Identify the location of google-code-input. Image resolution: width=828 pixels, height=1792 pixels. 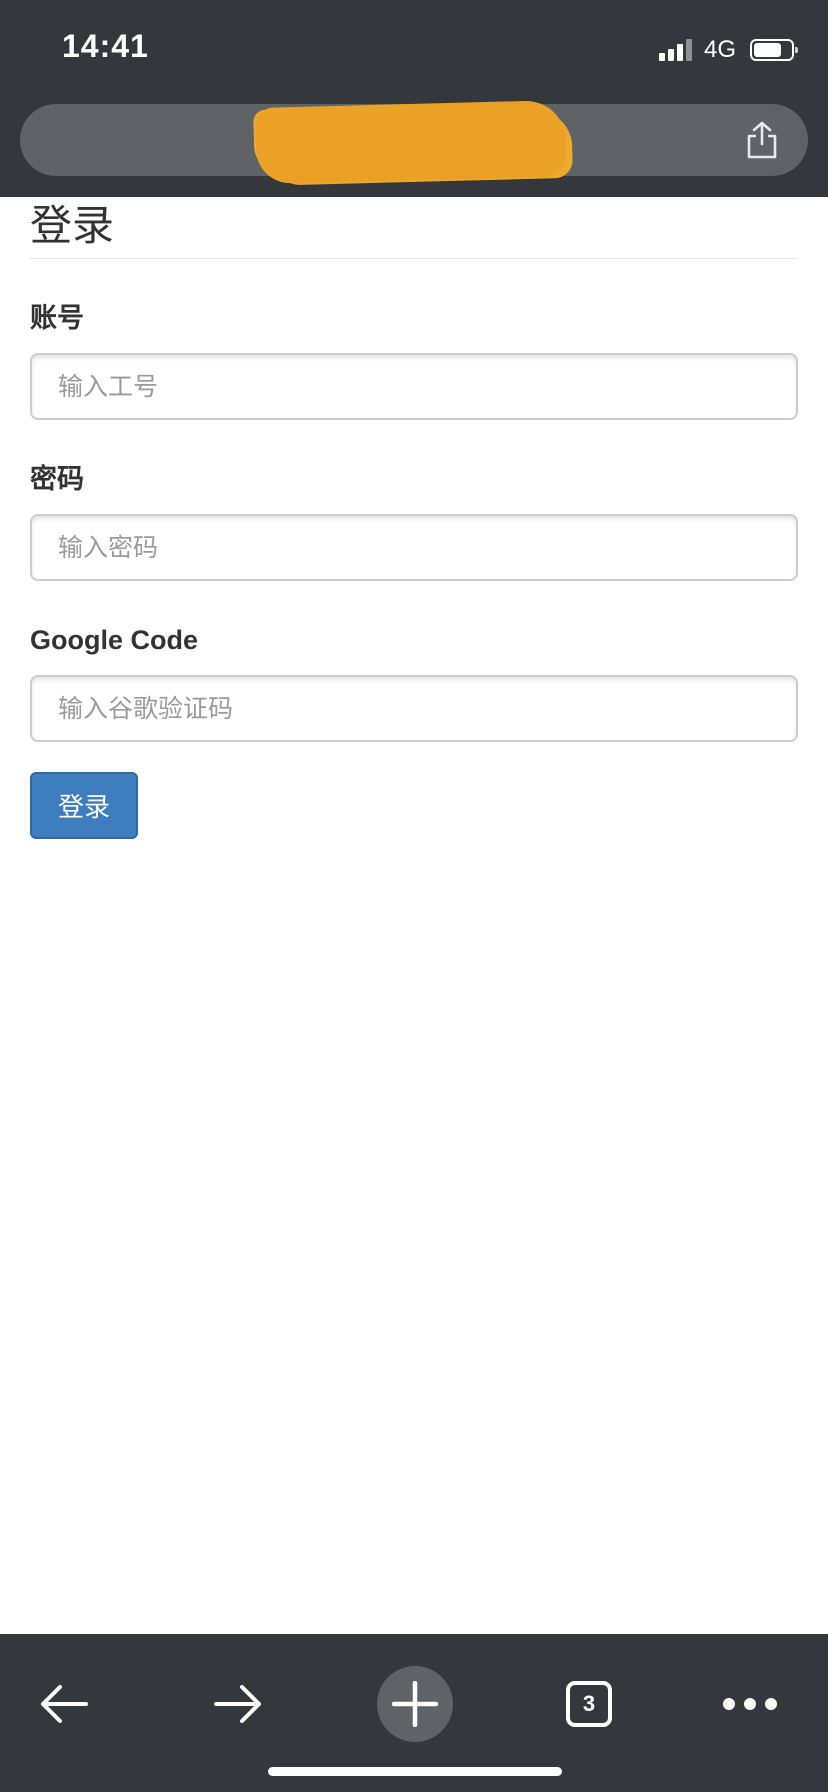
(414, 708).